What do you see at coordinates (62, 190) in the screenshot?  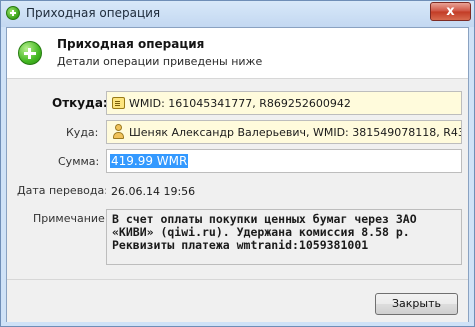 I see `date-label: Дата перевода:` at bounding box center [62, 190].